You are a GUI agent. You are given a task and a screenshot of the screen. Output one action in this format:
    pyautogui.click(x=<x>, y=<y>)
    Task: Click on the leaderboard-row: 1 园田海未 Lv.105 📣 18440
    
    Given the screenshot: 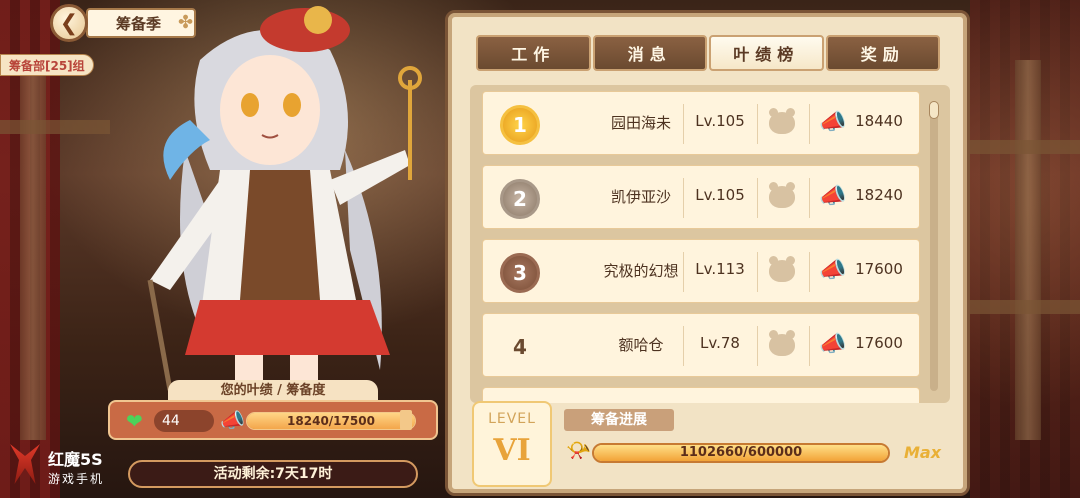 What is the action you would take?
    pyautogui.click(x=701, y=123)
    